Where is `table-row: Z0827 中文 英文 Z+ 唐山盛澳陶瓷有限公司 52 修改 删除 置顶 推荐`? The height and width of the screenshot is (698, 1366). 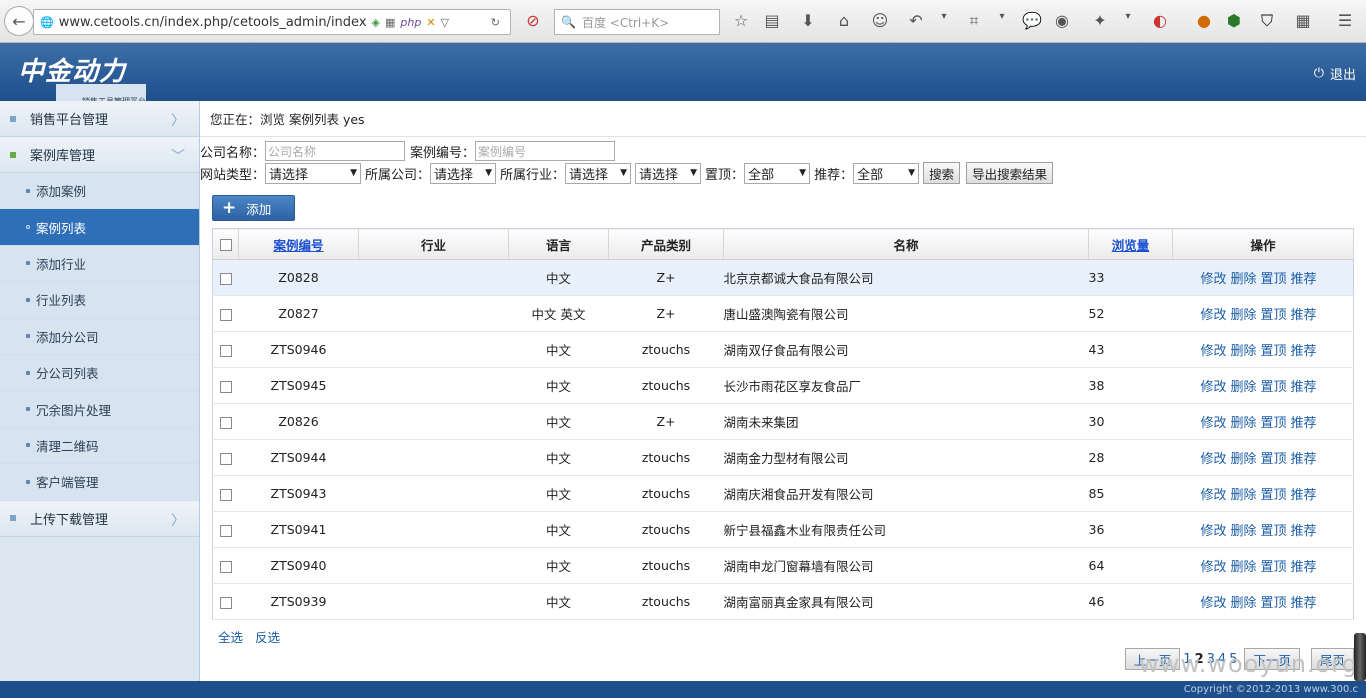
table-row: Z0827 中文 英文 Z+ 唐山盛澳陶瓷有限公司 52 修改 删除 置顶 推荐 is located at coordinates (783, 313).